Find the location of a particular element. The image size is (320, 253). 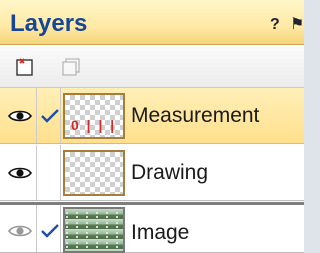

layer-name: Measurement is located at coordinates (195, 116).